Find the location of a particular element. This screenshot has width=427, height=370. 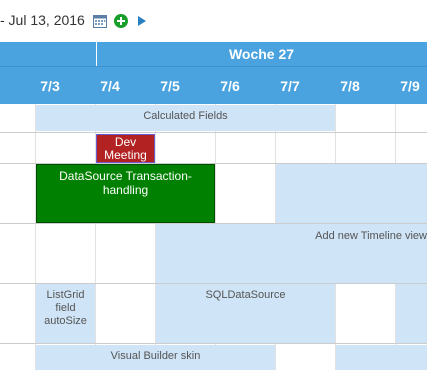

toolbar: - Jul 13, 2016 is located at coordinates (213, 21).